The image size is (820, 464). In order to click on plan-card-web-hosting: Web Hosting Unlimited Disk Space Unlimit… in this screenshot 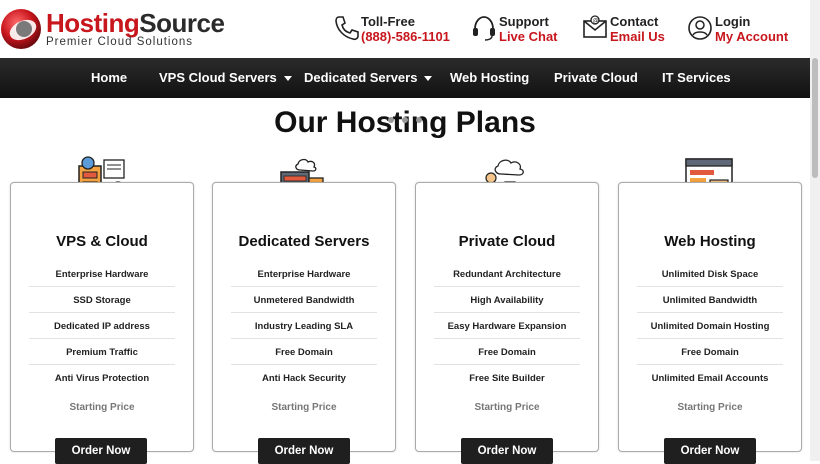, I will do `click(710, 317)`.